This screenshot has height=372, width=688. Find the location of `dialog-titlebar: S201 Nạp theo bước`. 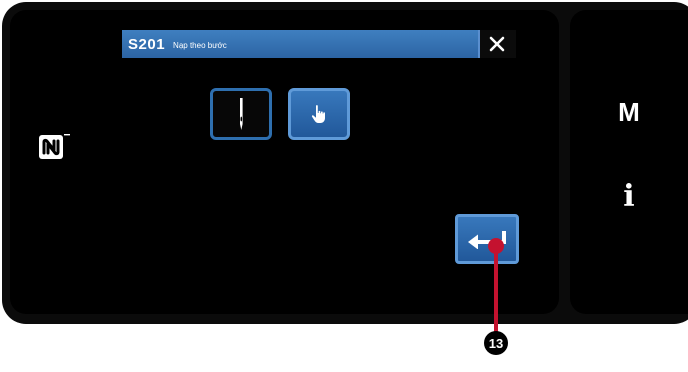

dialog-titlebar: S201 Nạp theo bước is located at coordinates (319, 44).